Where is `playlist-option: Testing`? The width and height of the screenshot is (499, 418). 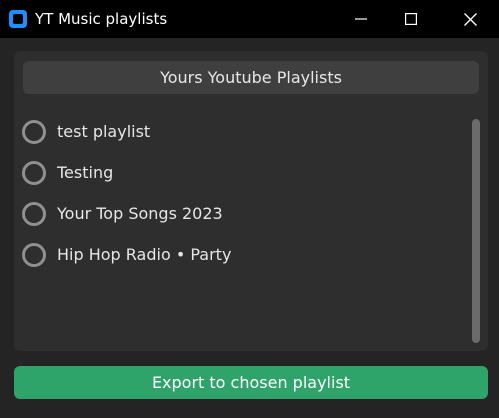
playlist-option: Testing is located at coordinates (242, 172).